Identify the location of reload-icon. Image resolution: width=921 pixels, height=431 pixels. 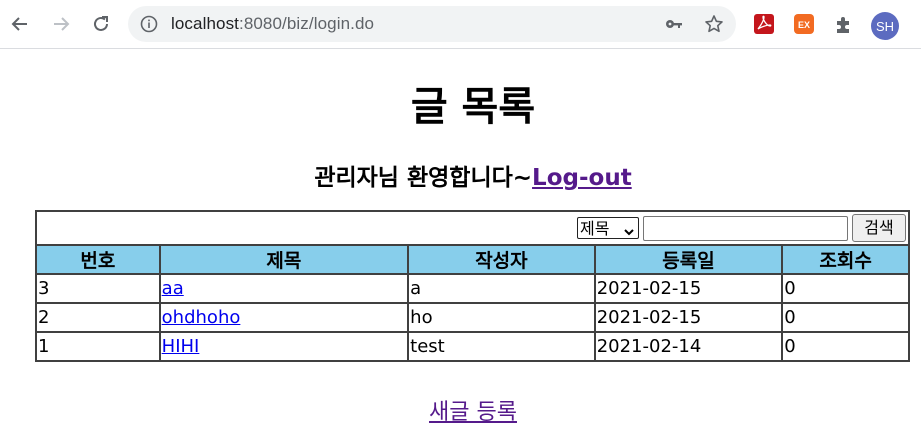
(101, 24).